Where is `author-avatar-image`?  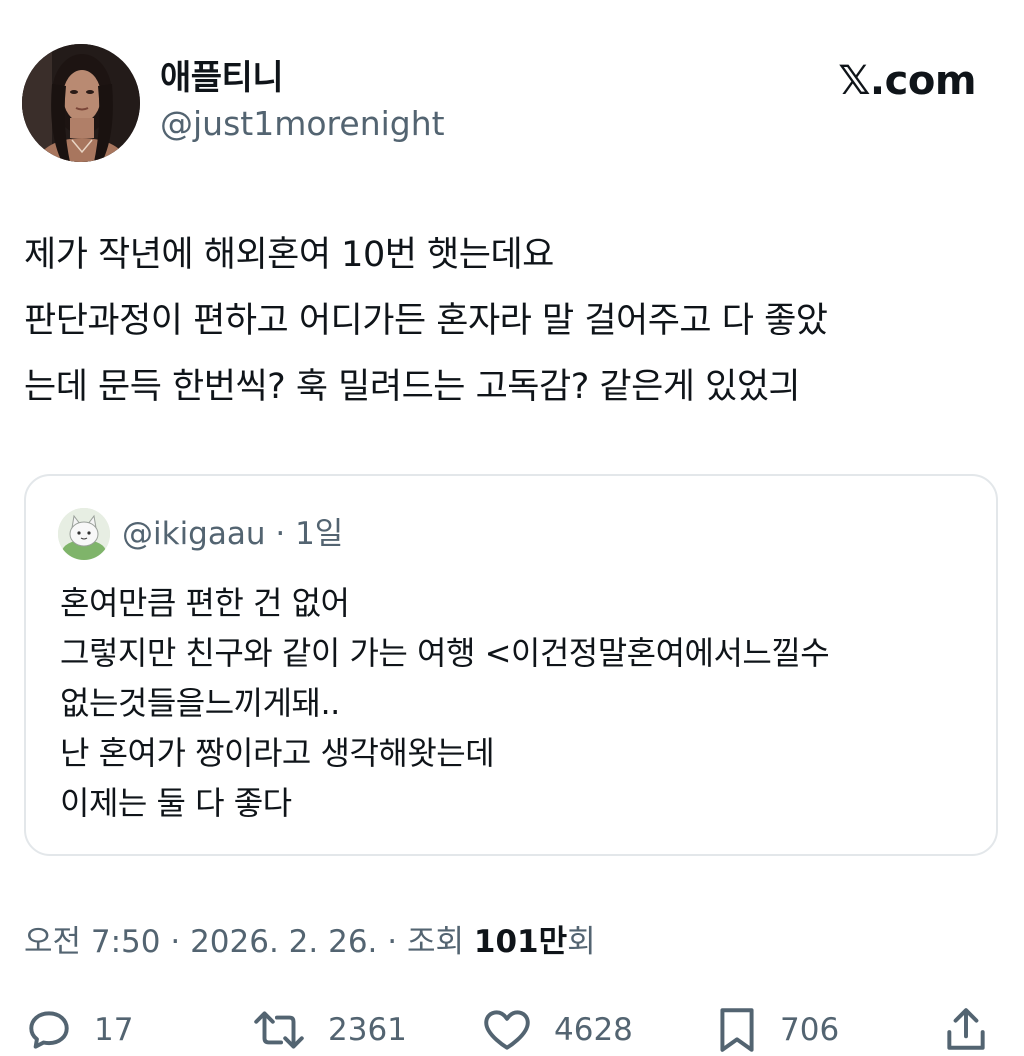 author-avatar-image is located at coordinates (81, 103).